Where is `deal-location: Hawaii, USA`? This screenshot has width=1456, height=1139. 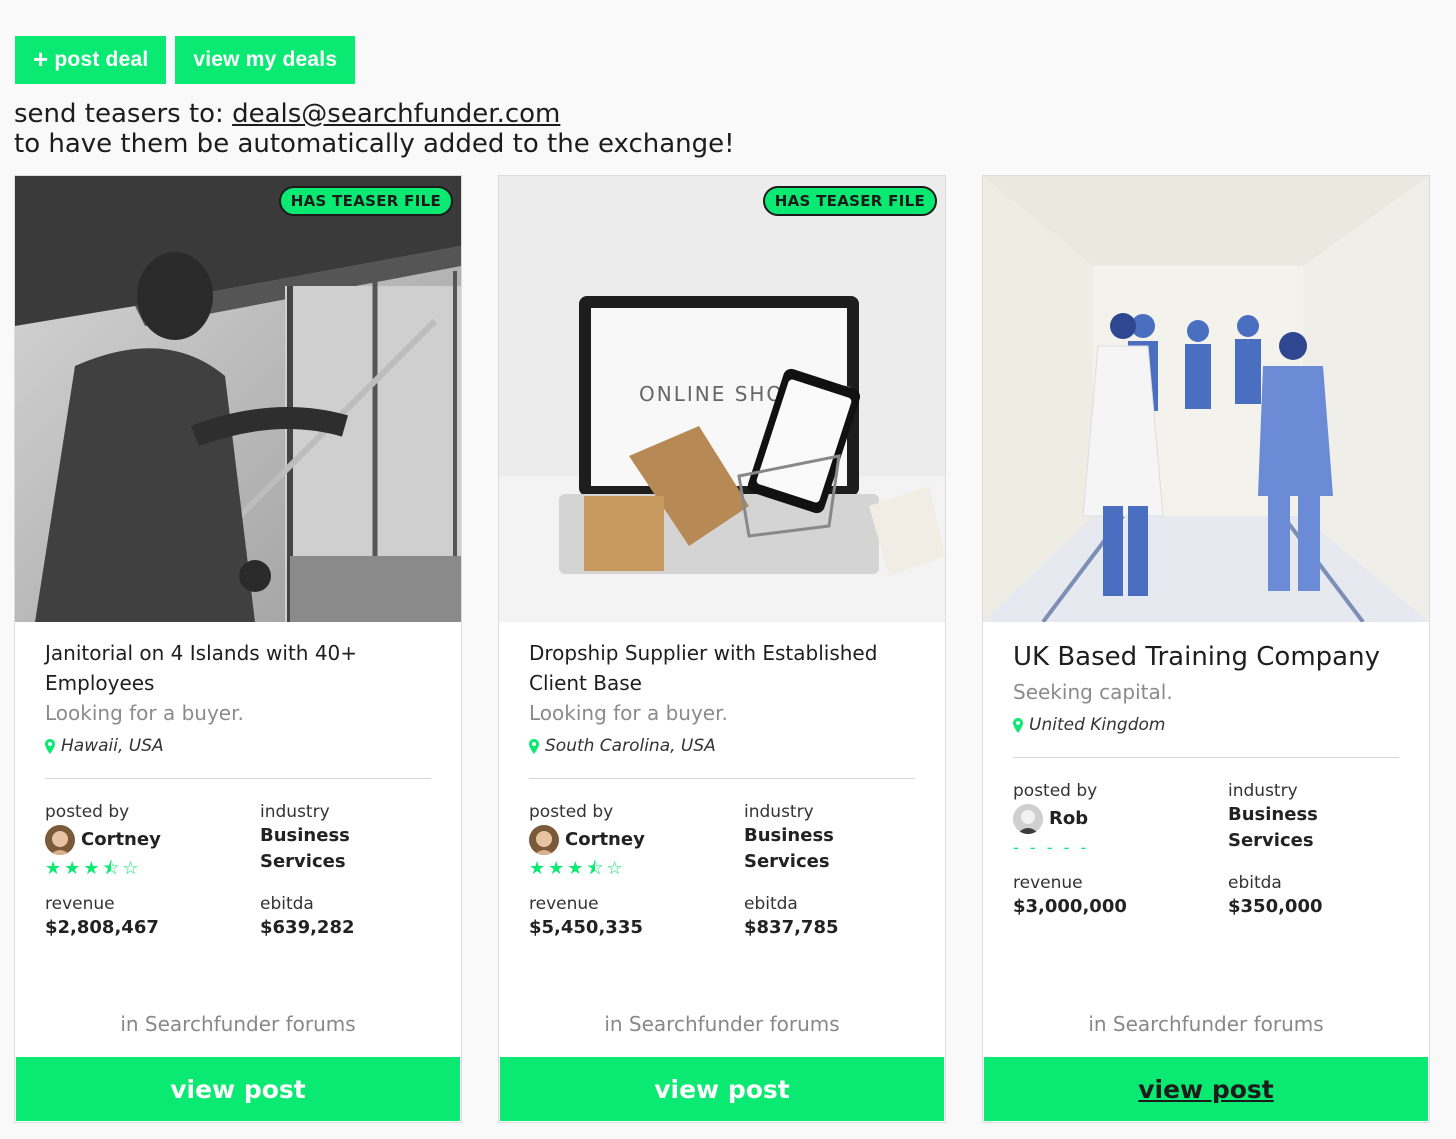
deal-location: Hawaii, USA is located at coordinates (238, 746).